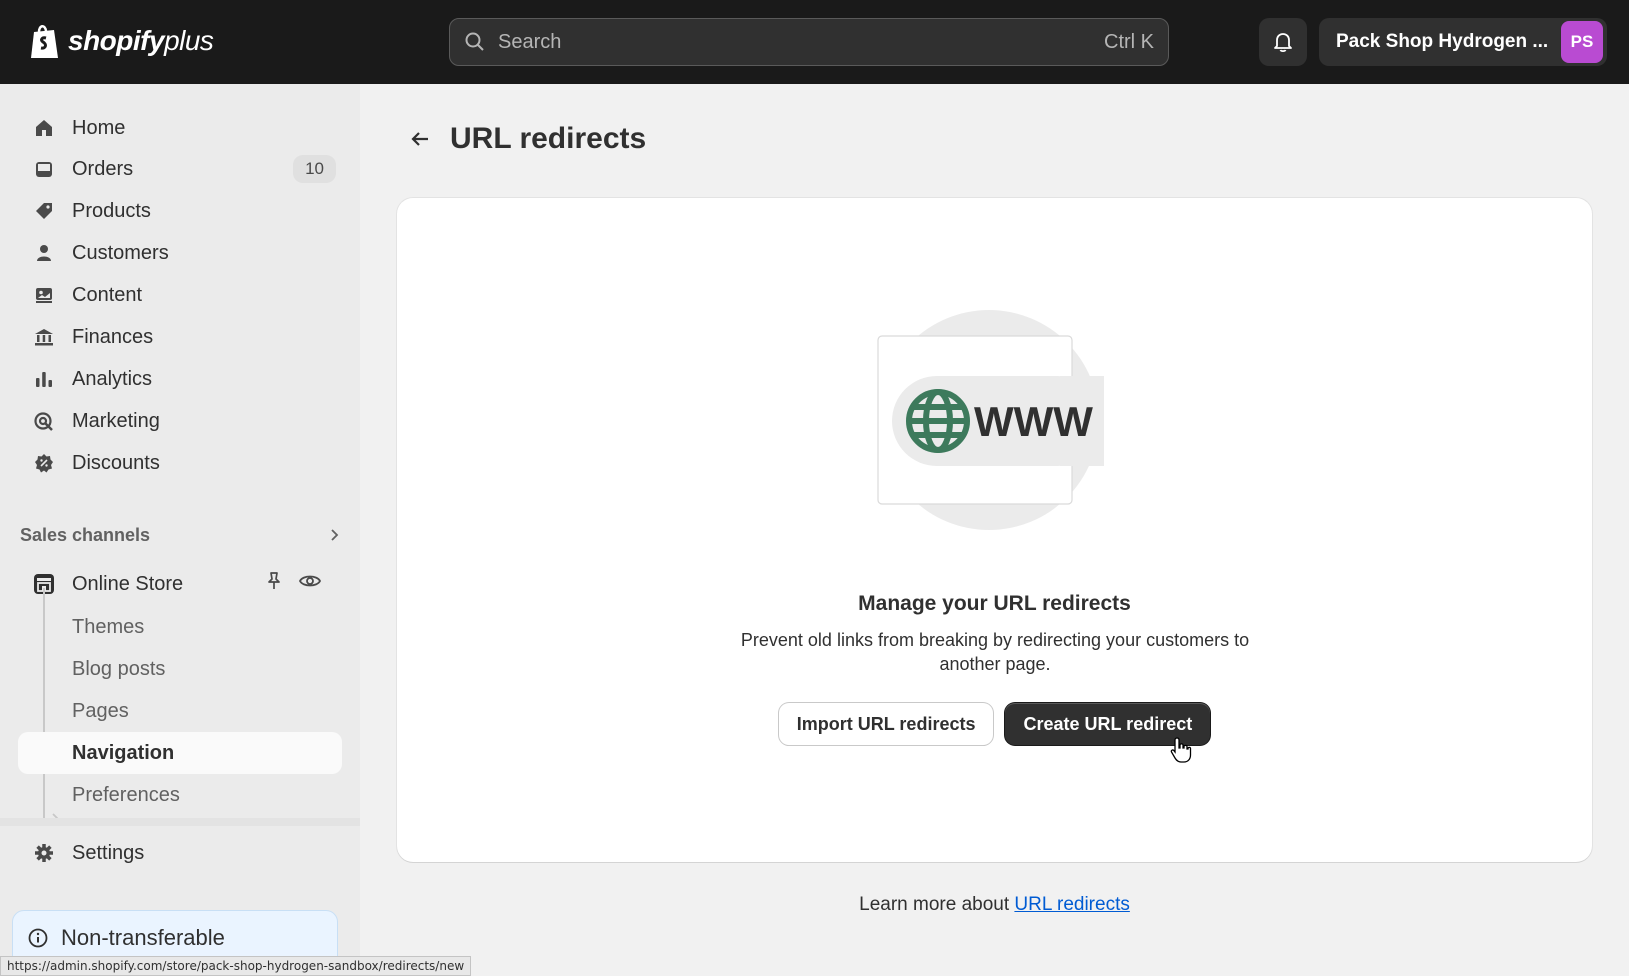  I want to click on sidebar-item-products: Products, so click(180, 211).